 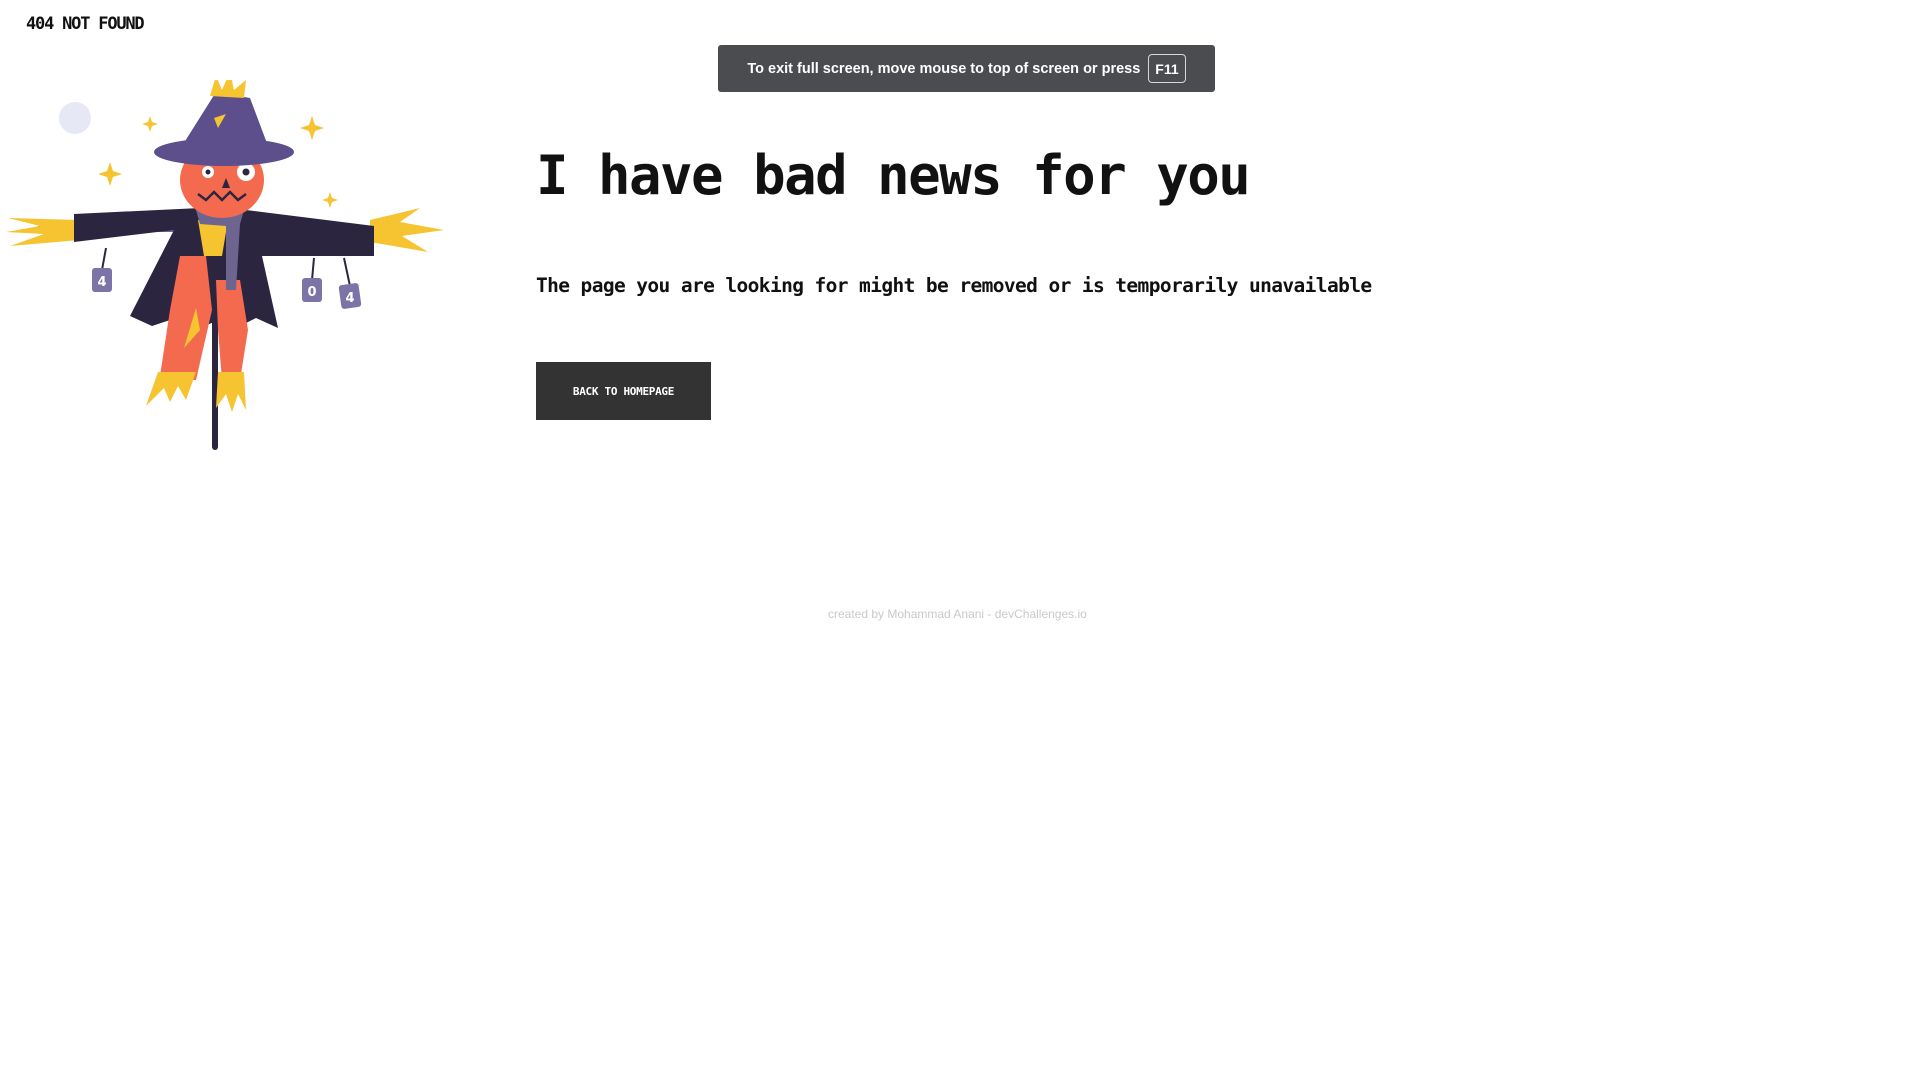 What do you see at coordinates (225, 265) in the screenshot?
I see `scarecrow-illustration: 4 0 4` at bounding box center [225, 265].